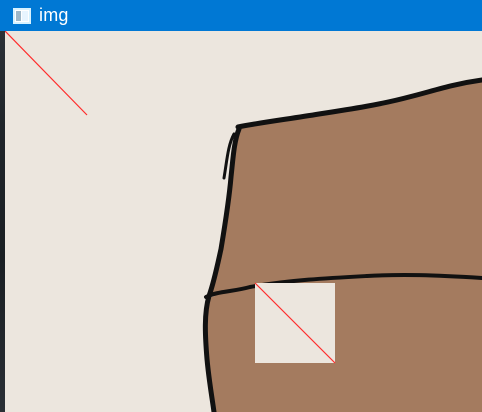  Describe the element at coordinates (241, 15) in the screenshot. I see `window-titlebar: img` at that location.